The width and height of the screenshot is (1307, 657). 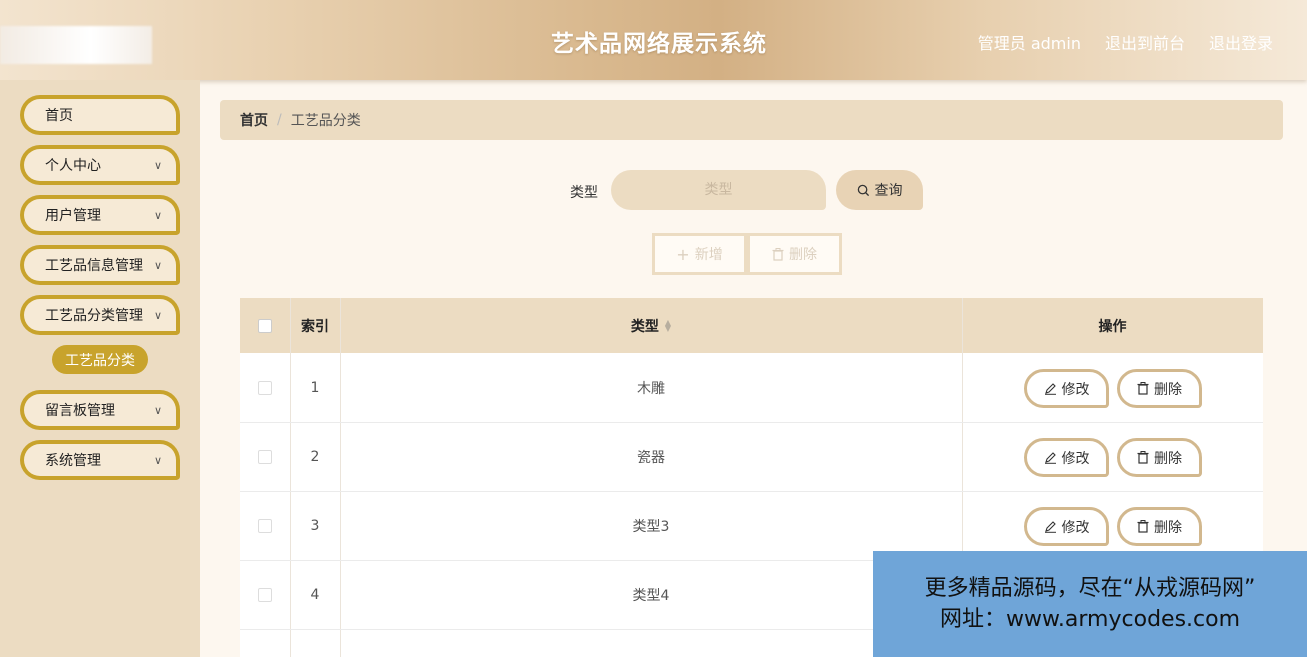 What do you see at coordinates (584, 193) in the screenshot?
I see `type-filter-label: 类型` at bounding box center [584, 193].